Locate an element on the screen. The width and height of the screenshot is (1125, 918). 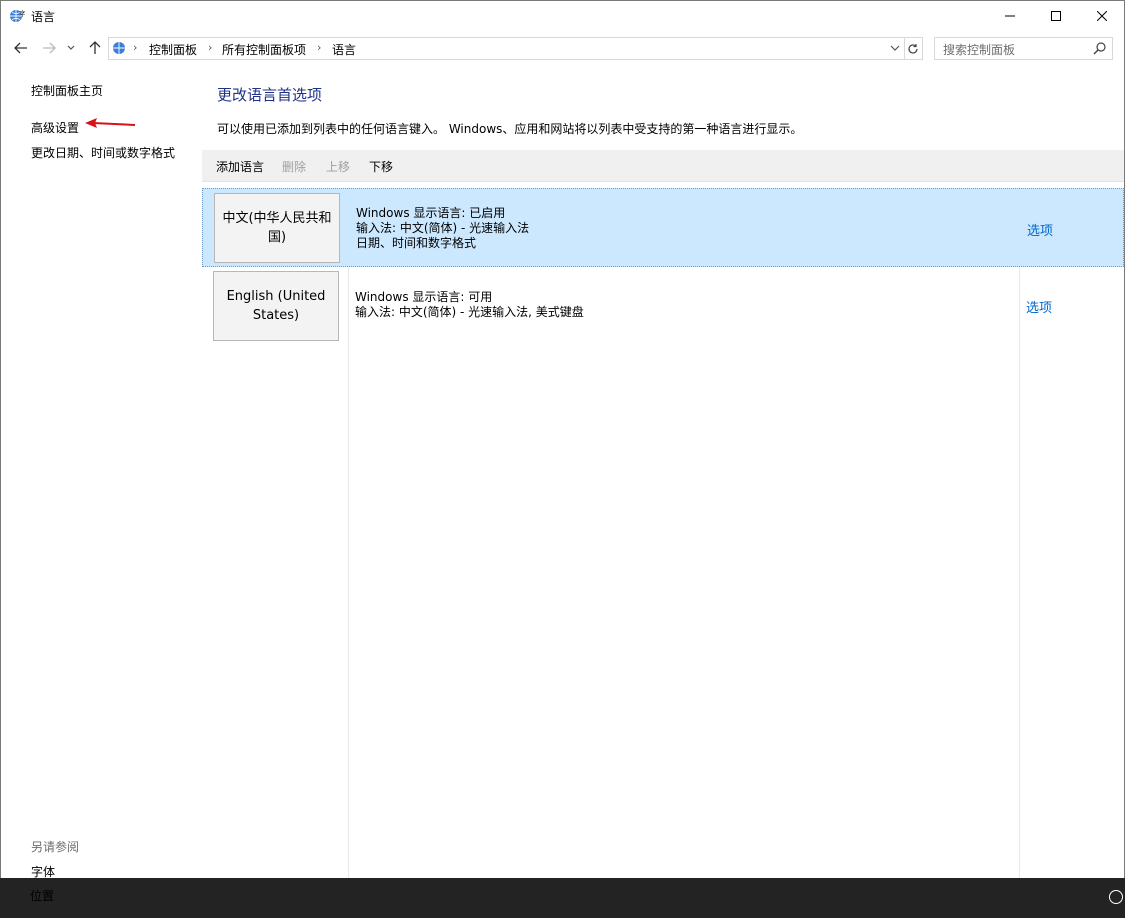
refresh-icon is located at coordinates (913, 49).